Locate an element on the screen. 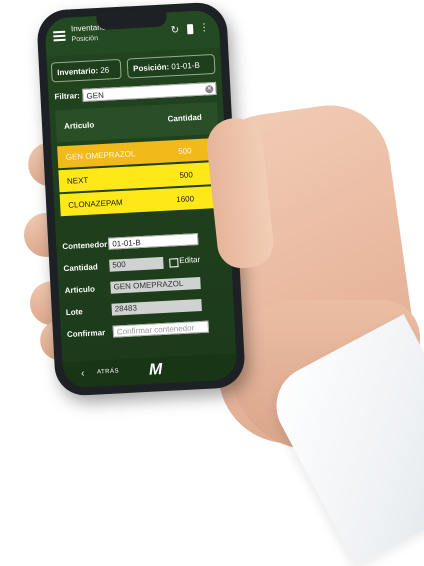 The height and width of the screenshot is (566, 424). editar-checkbox is located at coordinates (174, 263).